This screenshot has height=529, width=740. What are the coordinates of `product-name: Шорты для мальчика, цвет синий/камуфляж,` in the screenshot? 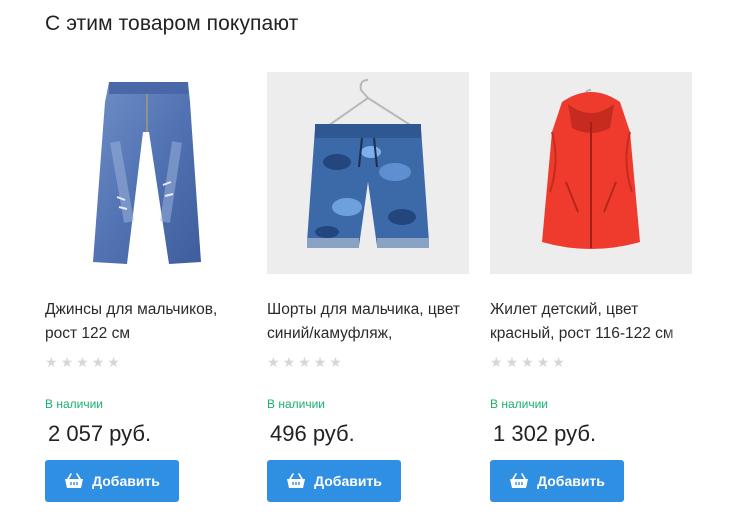 It's located at (369, 322).